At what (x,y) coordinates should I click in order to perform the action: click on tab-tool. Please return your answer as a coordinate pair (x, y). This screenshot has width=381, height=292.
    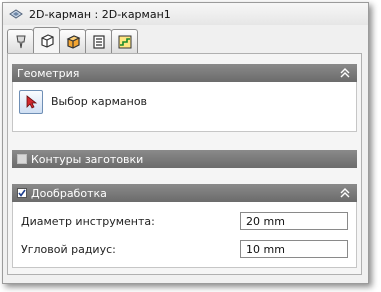
    Looking at the image, I should click on (20, 41).